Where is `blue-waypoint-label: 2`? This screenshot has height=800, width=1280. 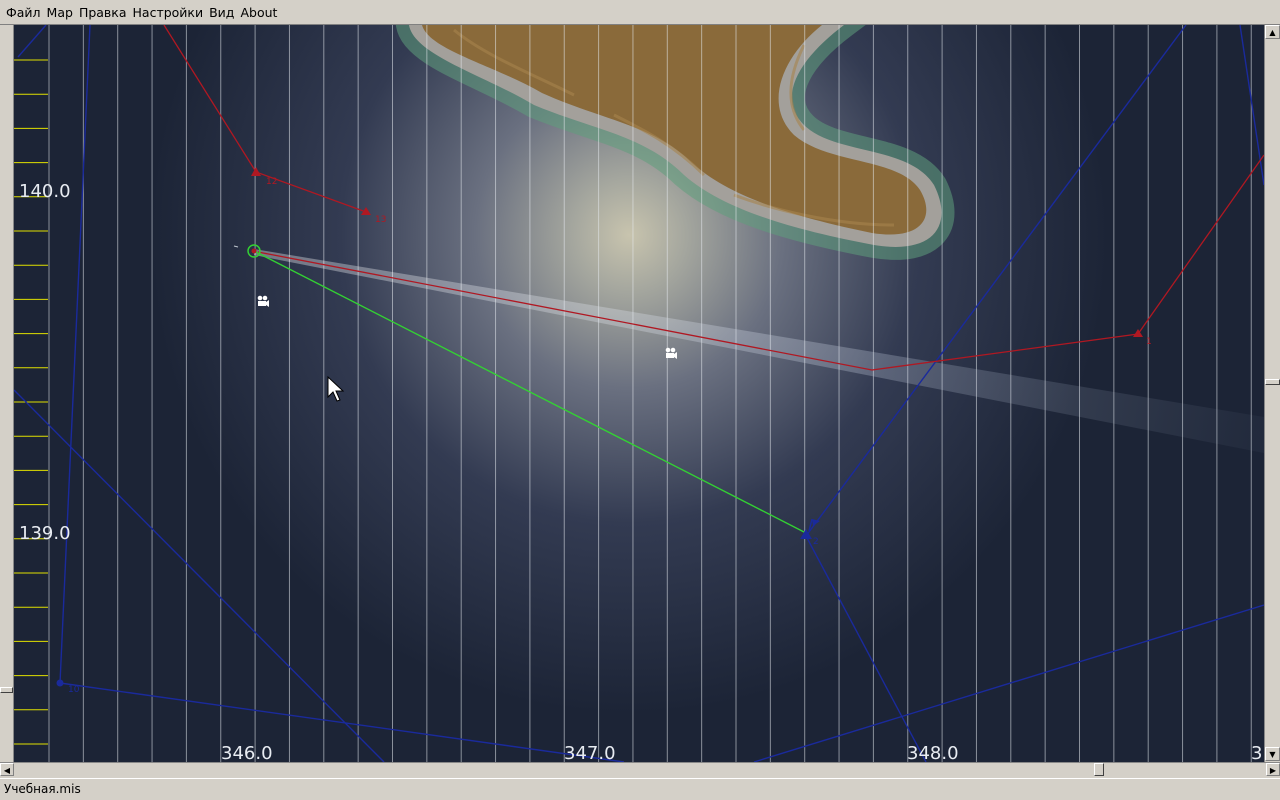 blue-waypoint-label: 2 is located at coordinates (816, 542).